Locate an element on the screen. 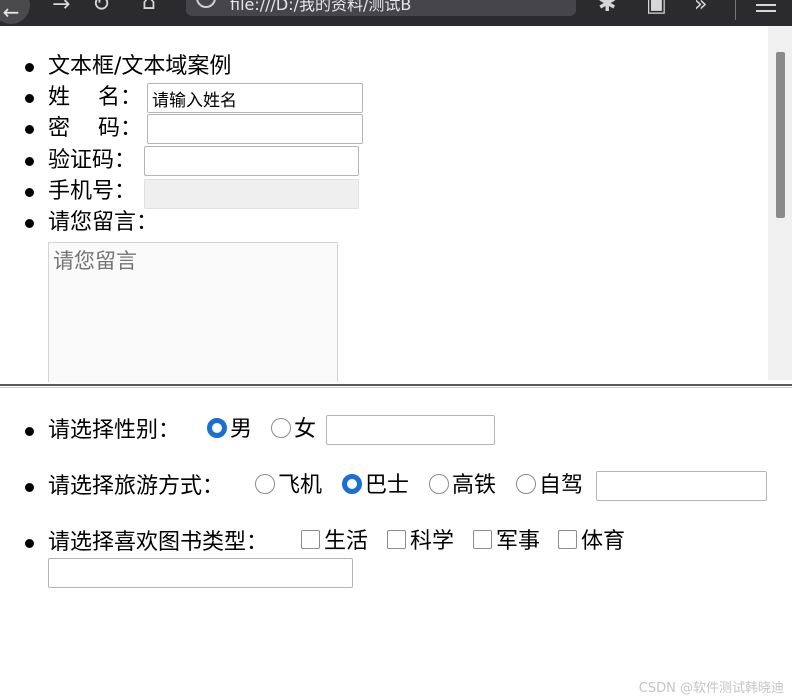 This screenshot has height=700, width=792. phone-input is located at coordinates (251, 194).